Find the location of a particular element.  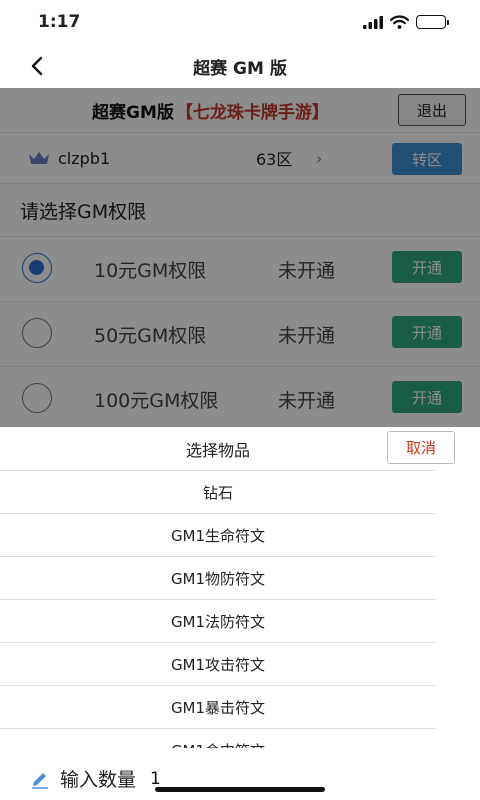

quantity-input is located at coordinates (250, 778).